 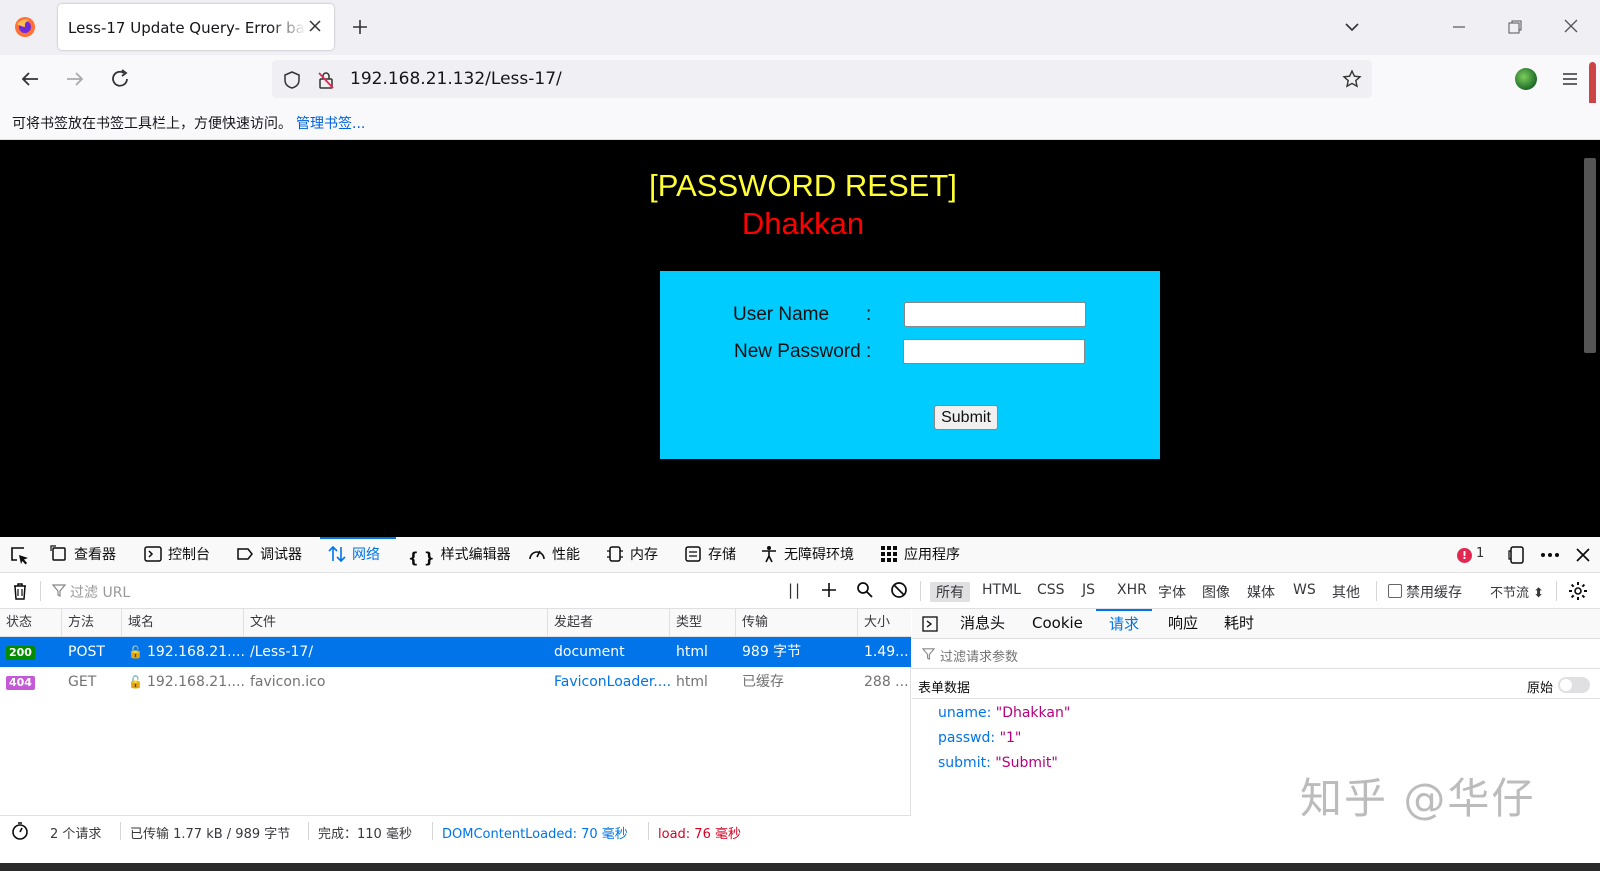 What do you see at coordinates (210, 834) in the screenshot?
I see `transferred-summary: 已传输 1.77 kB / 989 字节` at bounding box center [210, 834].